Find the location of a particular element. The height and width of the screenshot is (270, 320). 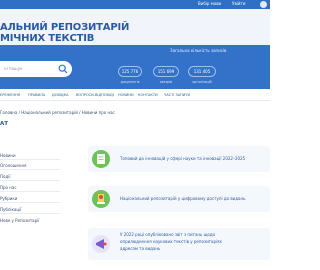

stat-documents: 125 776 is located at coordinates (130, 71).